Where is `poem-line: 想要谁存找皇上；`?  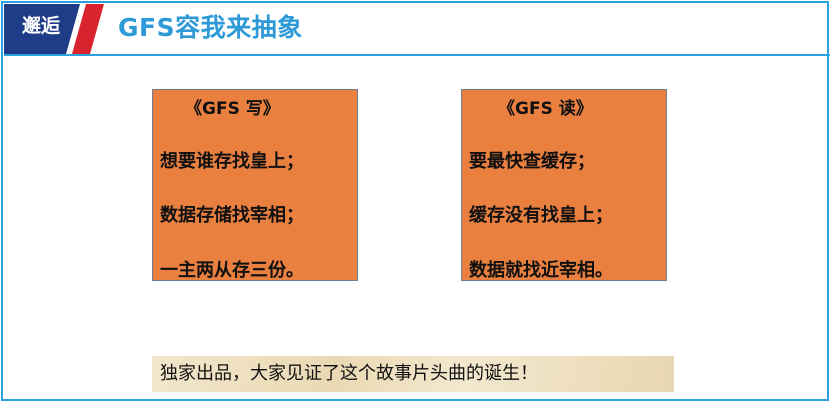
poem-line: 想要谁存找皇上； is located at coordinates (232, 161).